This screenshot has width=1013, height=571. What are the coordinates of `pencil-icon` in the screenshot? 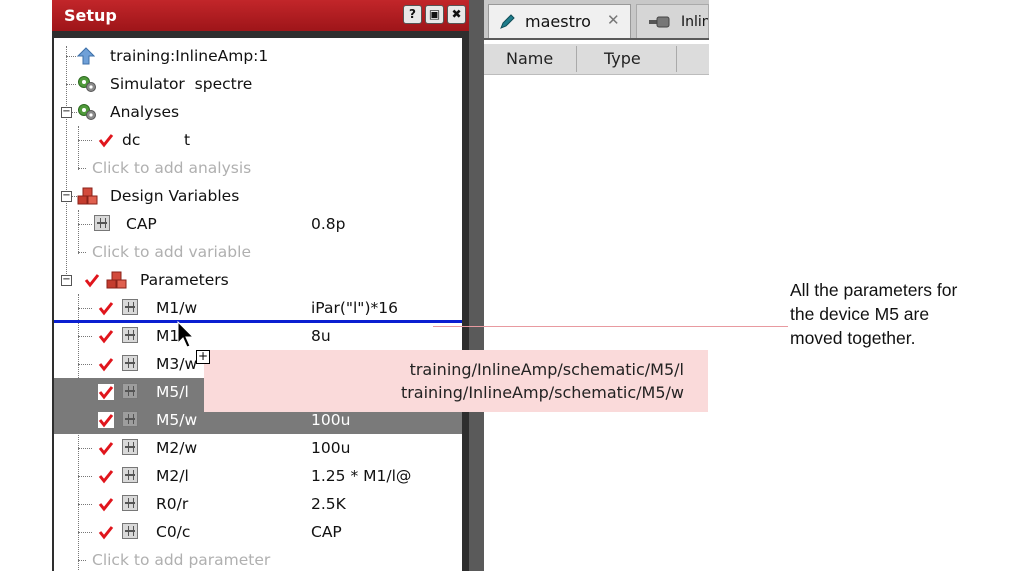 It's located at (507, 21).